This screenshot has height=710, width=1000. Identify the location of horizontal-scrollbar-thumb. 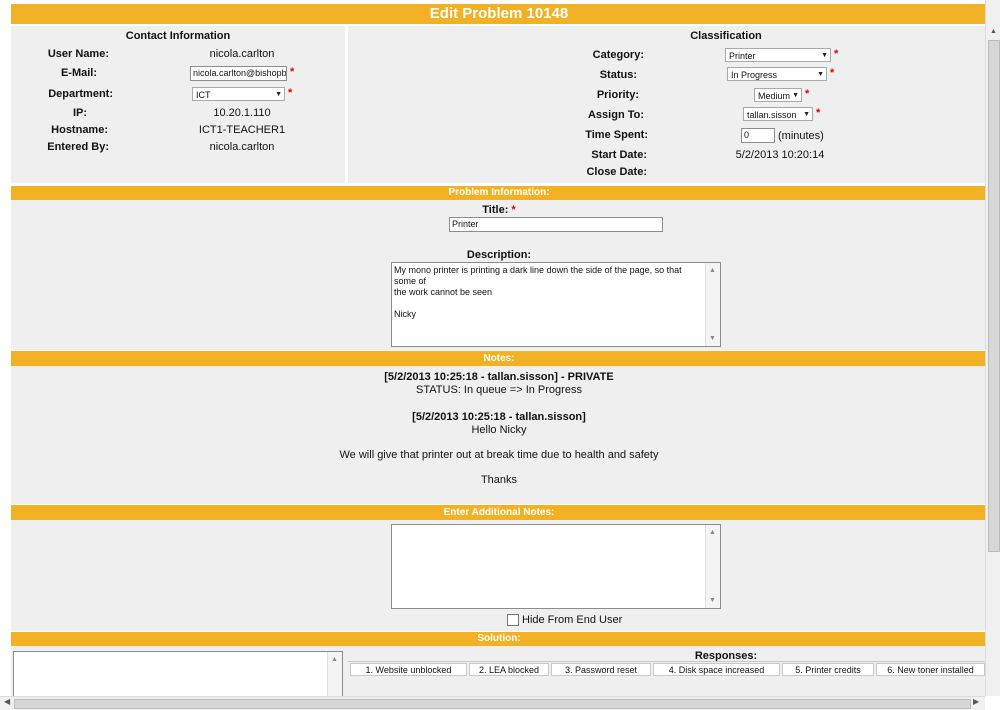
(492, 704).